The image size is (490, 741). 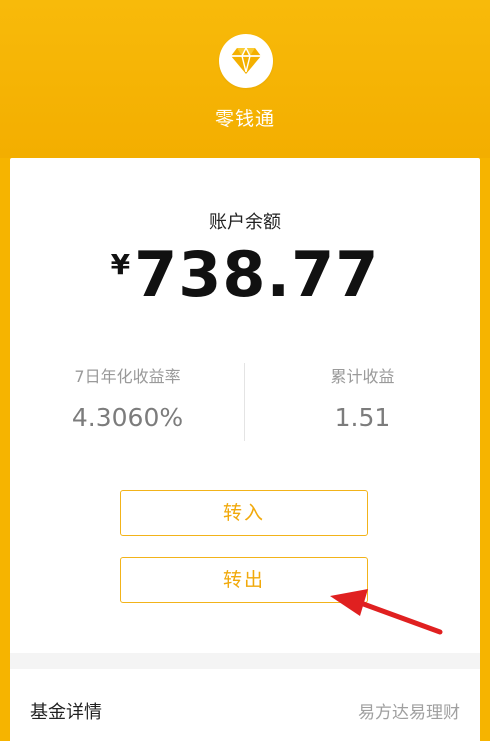 I want to click on stats-section: 7日年化收益率 4.3060% 累计收益 1.51, so click(x=245, y=401).